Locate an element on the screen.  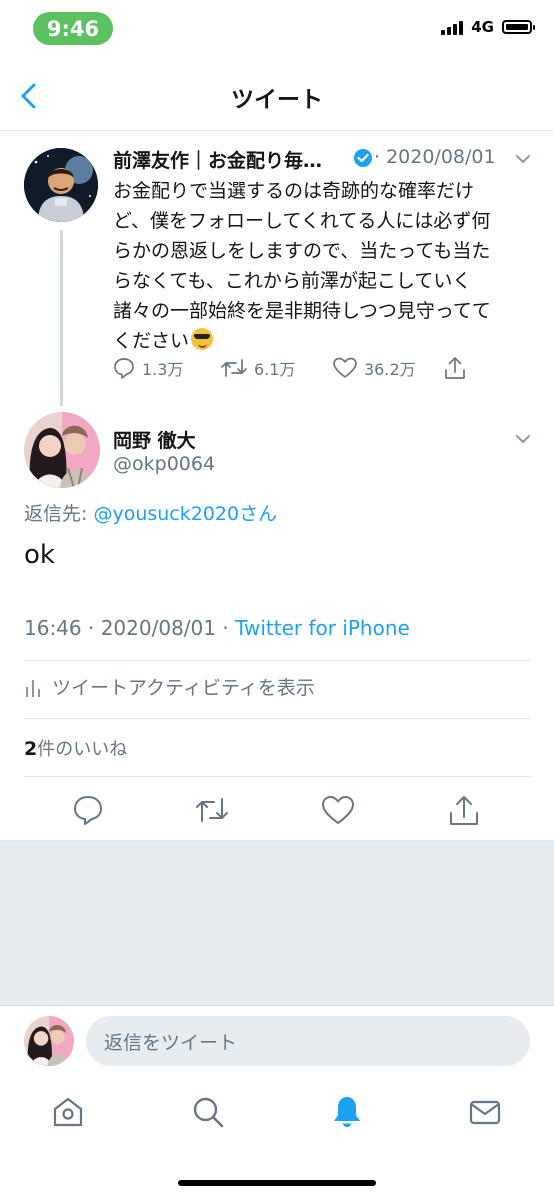
tweet-text-line: お金配りで当選するのは奇跡的な確率だけ is located at coordinates (294, 191).